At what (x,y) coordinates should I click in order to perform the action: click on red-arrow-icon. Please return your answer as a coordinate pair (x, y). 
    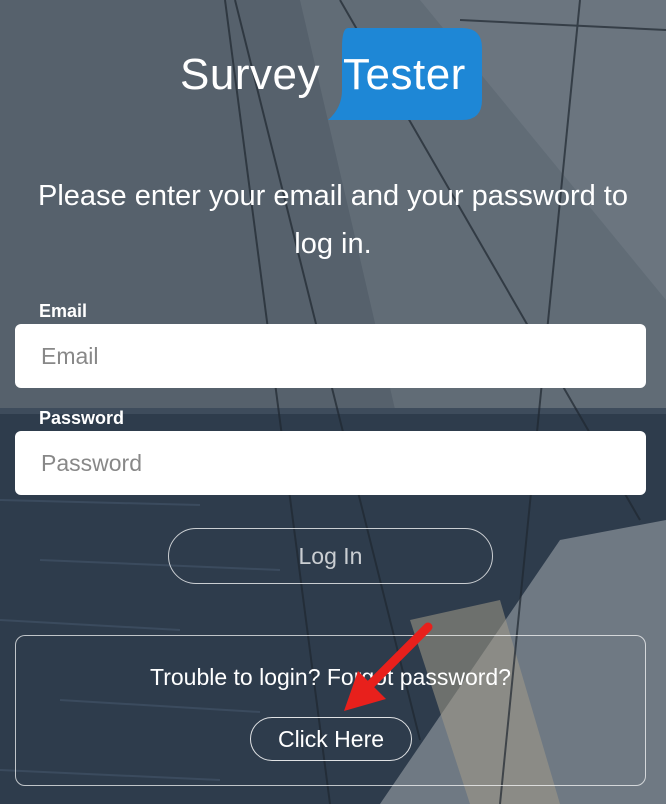
    Looking at the image, I should click on (388, 666).